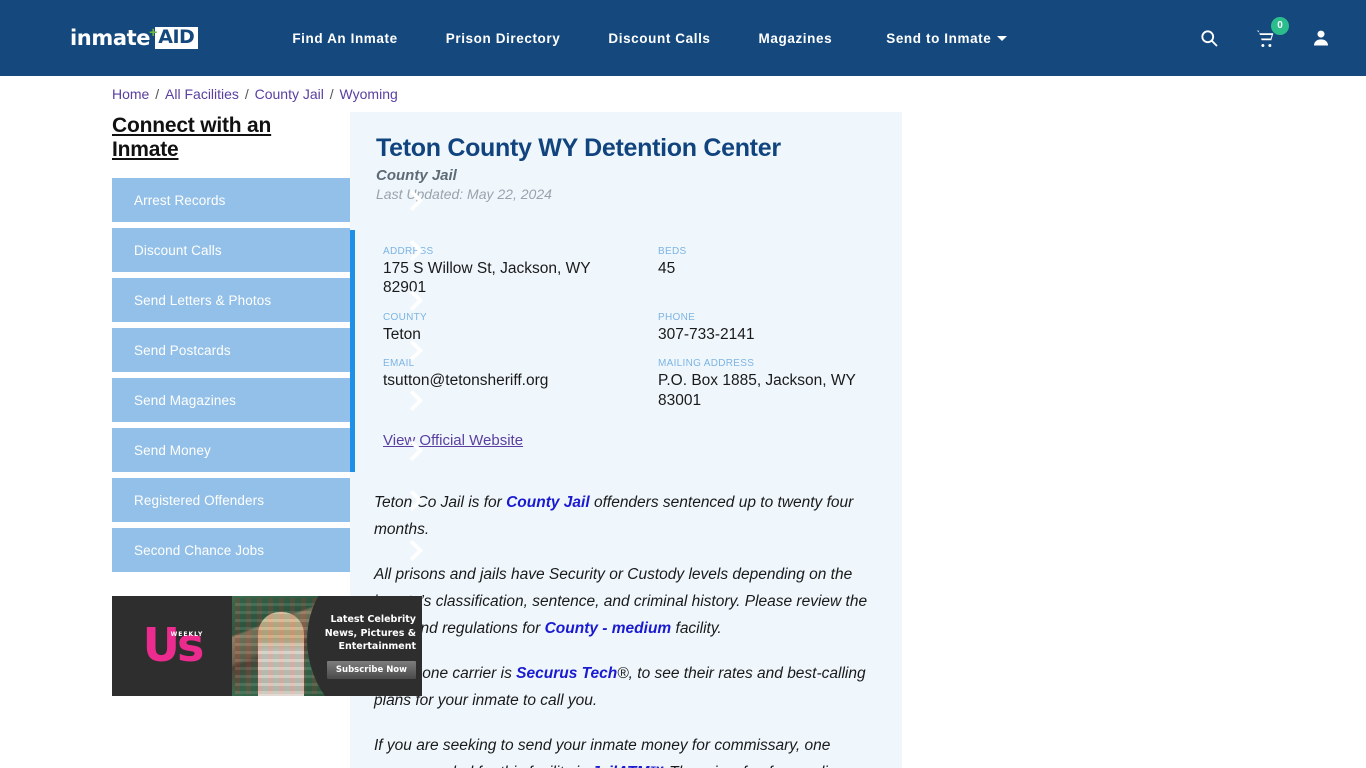 The width and height of the screenshot is (1366, 768). I want to click on ad-brand-name: Us WEEKLY, so click(173, 645).